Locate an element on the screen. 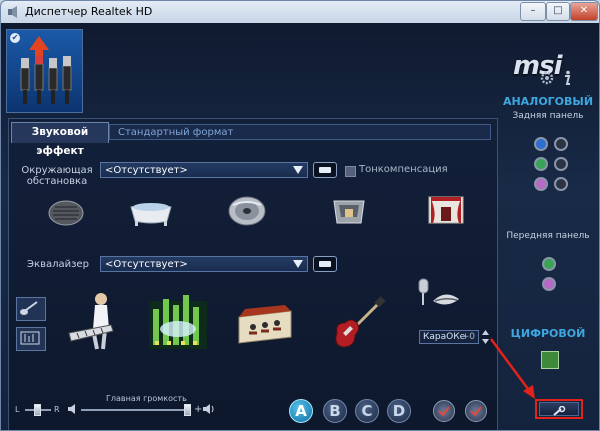 The image size is (600, 431). front-jack-green is located at coordinates (549, 264).